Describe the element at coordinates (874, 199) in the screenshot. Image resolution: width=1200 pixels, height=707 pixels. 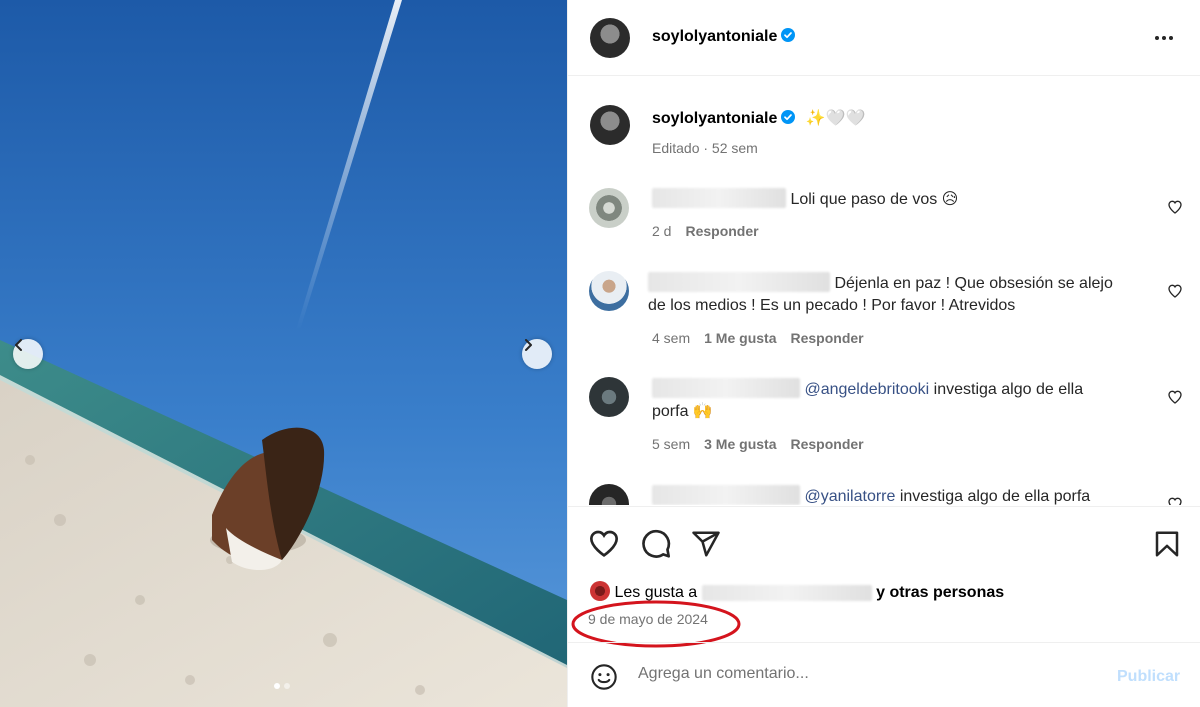
I see `comment-text: Loli que paso de vos 😥` at that location.